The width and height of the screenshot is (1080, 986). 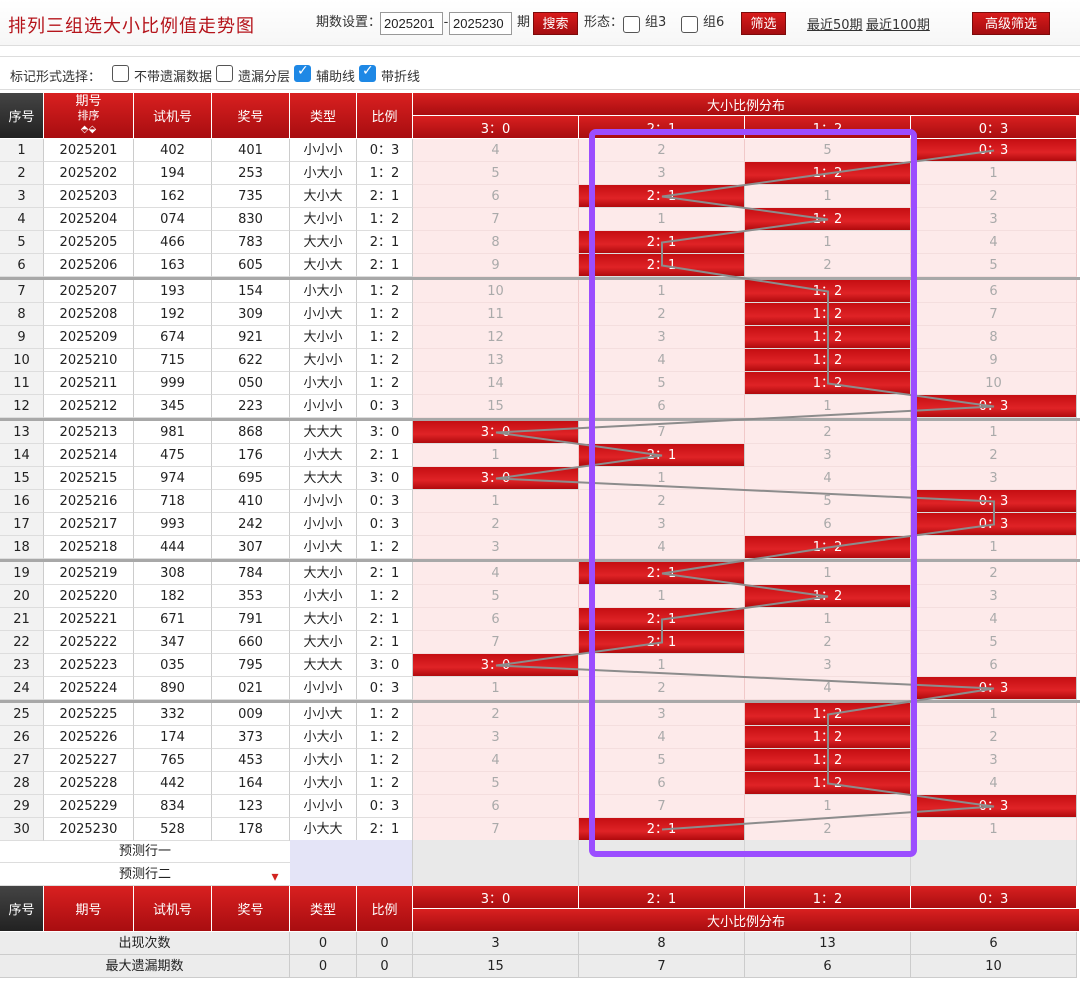 I want to click on polyline-checkbox, so click(x=367, y=72).